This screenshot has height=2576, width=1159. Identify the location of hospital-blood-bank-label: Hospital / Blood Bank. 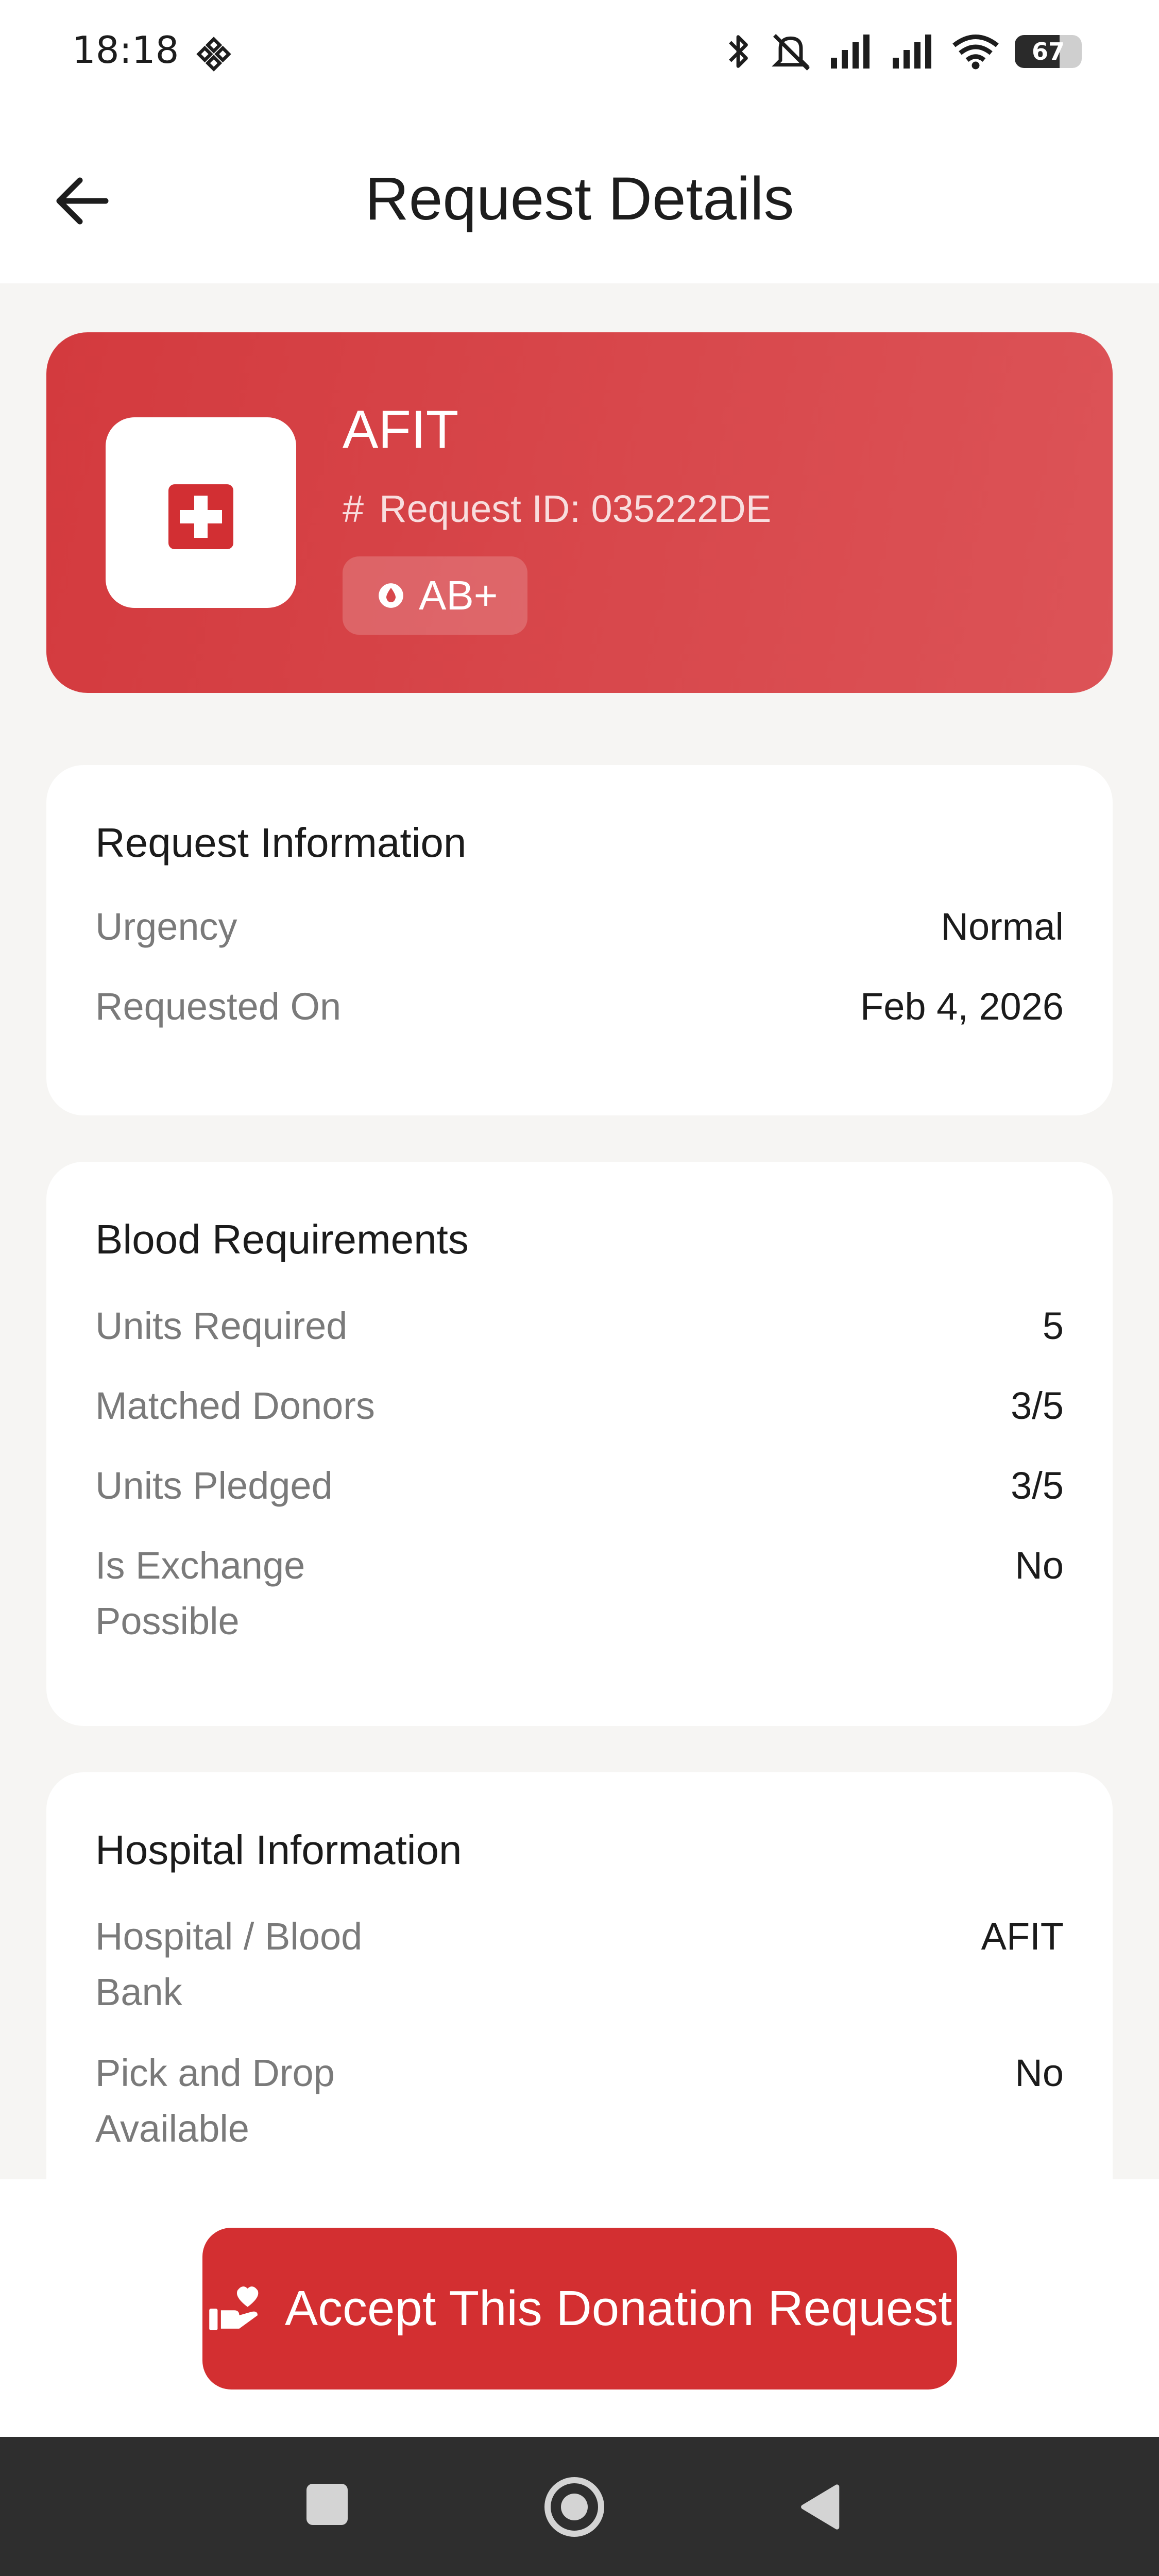
(229, 1964).